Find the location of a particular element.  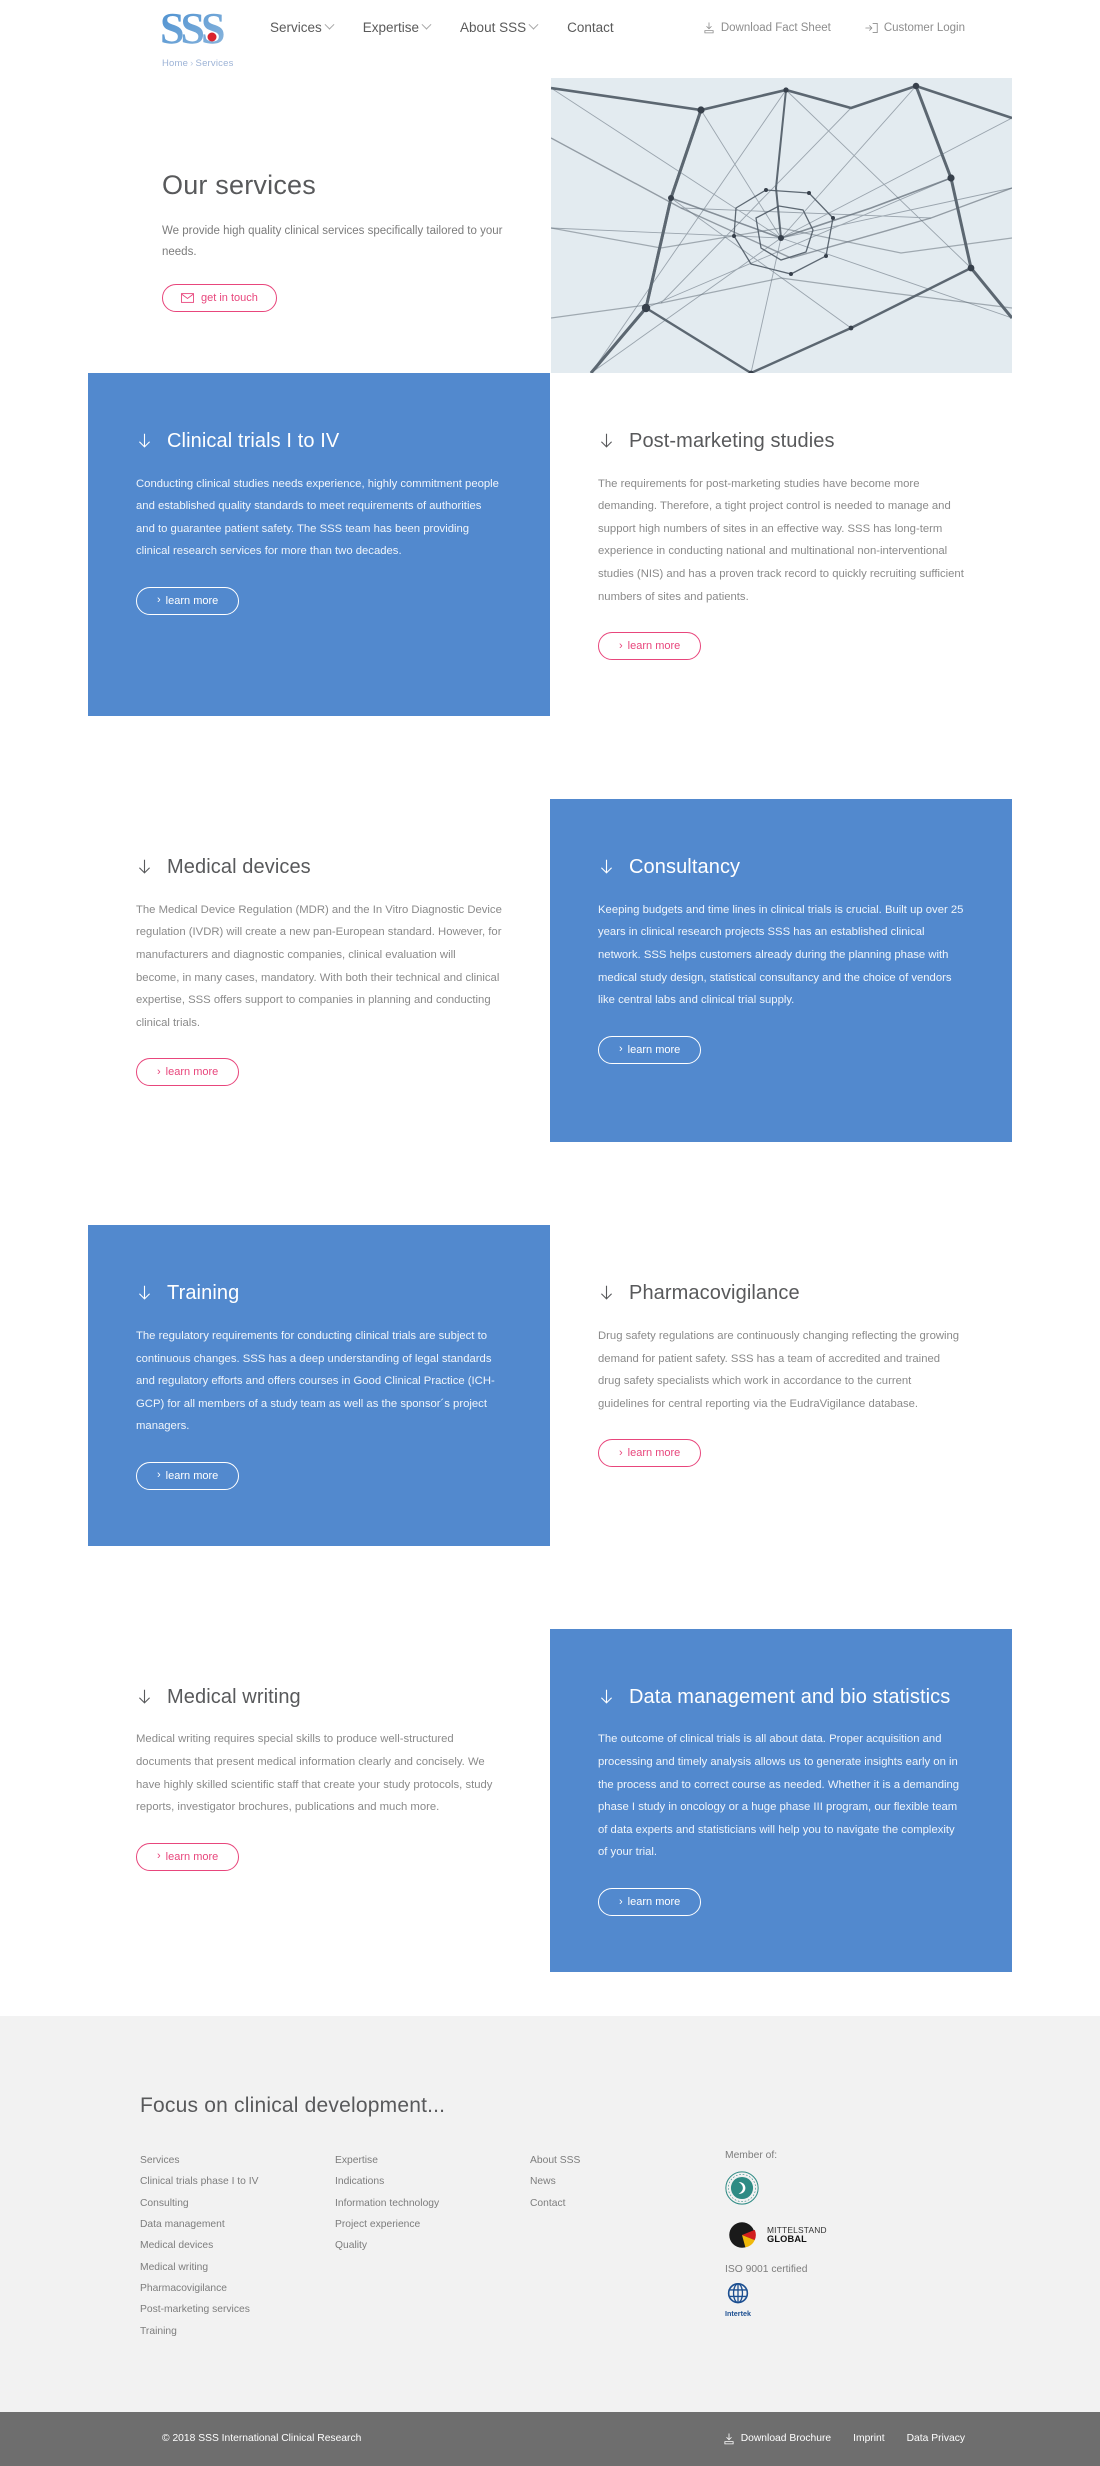

download-brochure-link: Download Brochure is located at coordinates (777, 2439).